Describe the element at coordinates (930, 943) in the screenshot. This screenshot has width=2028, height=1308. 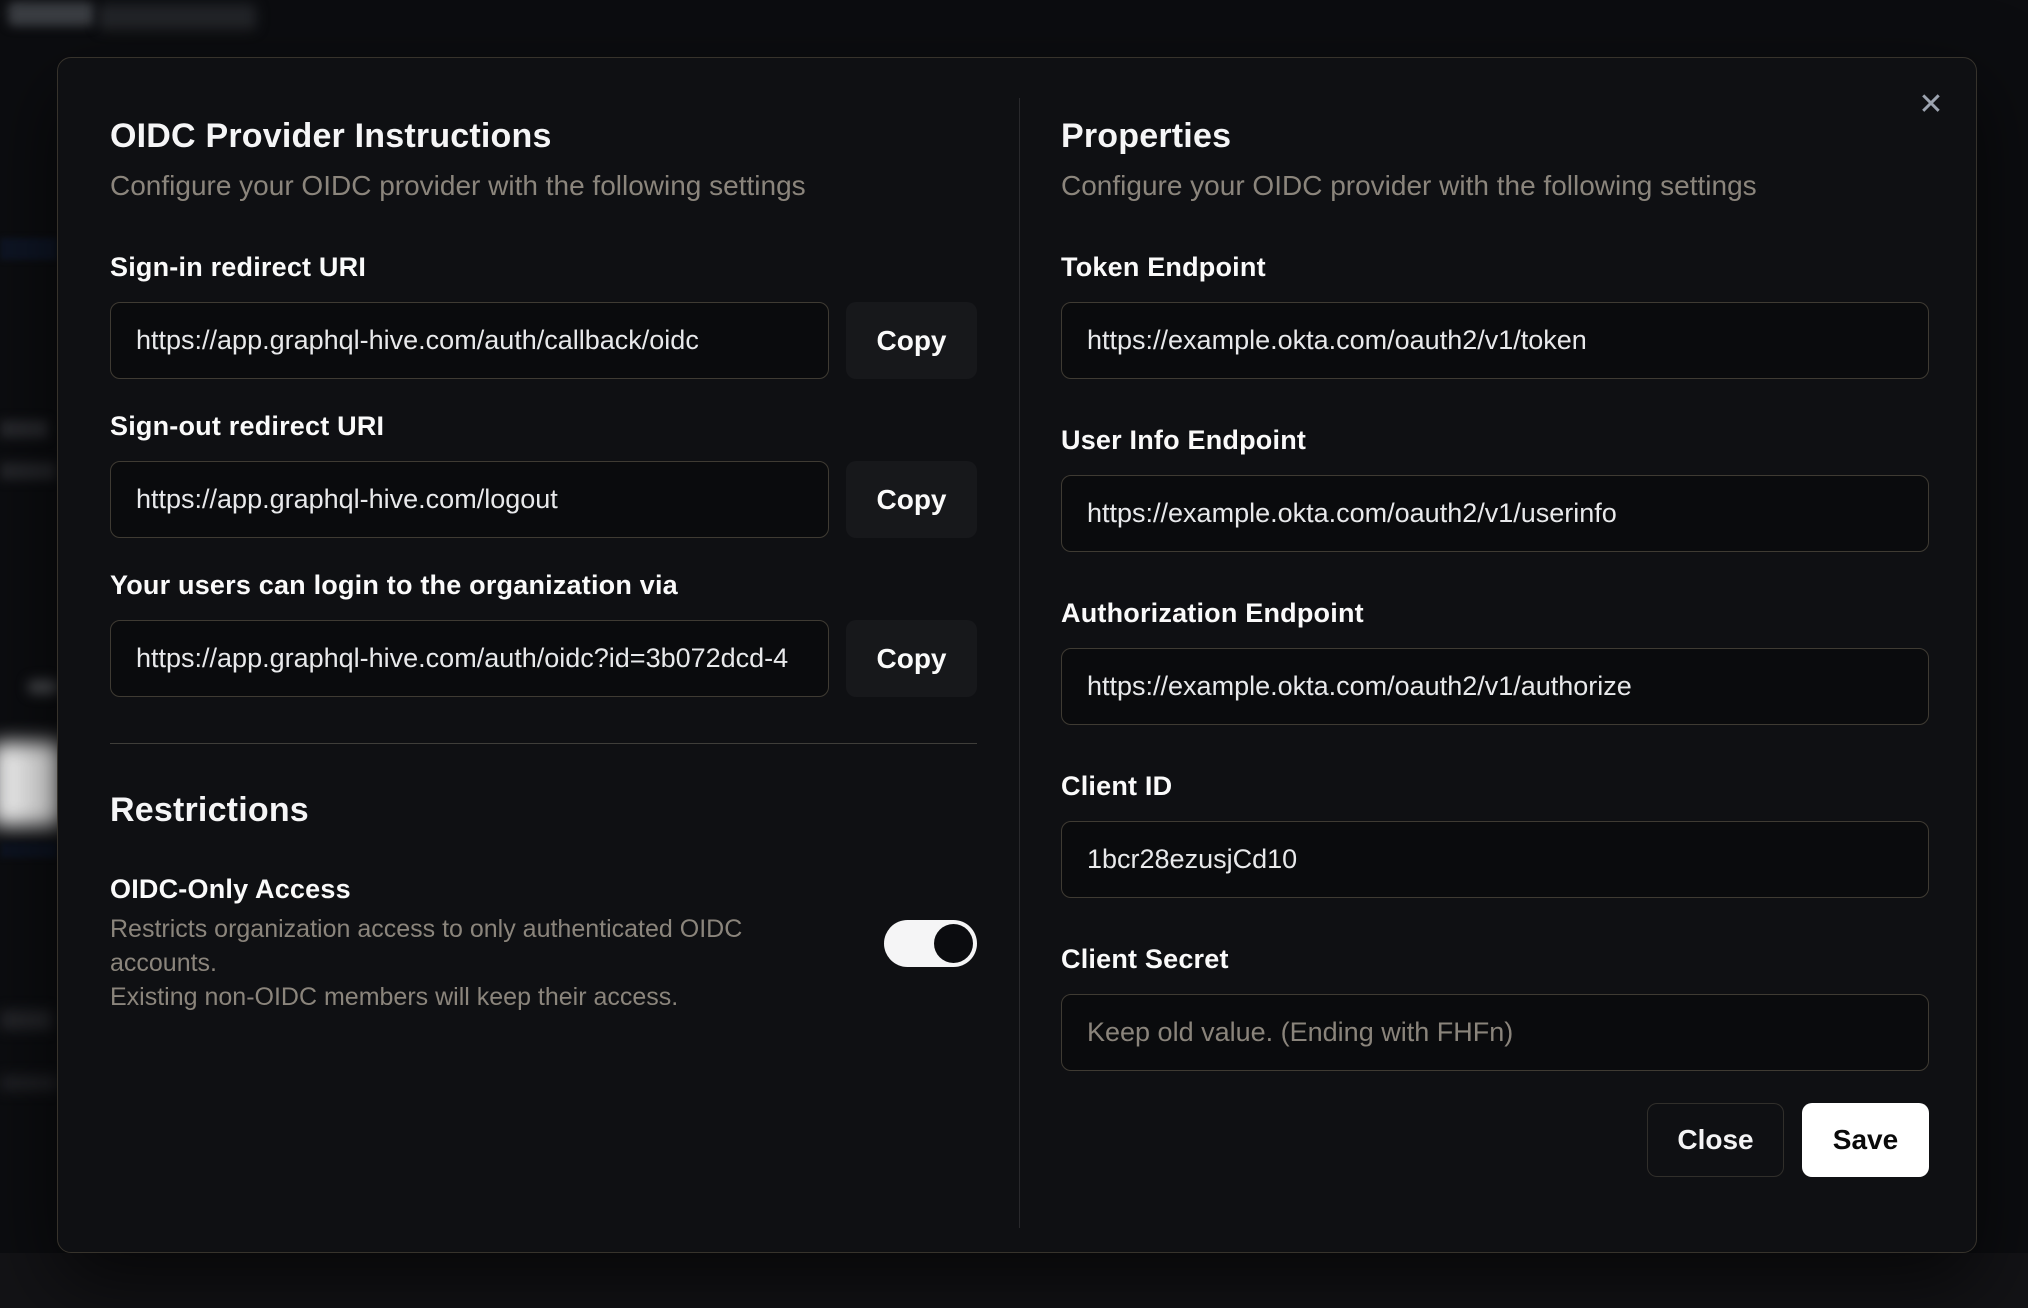
I see `oidc-only-toggle` at that location.